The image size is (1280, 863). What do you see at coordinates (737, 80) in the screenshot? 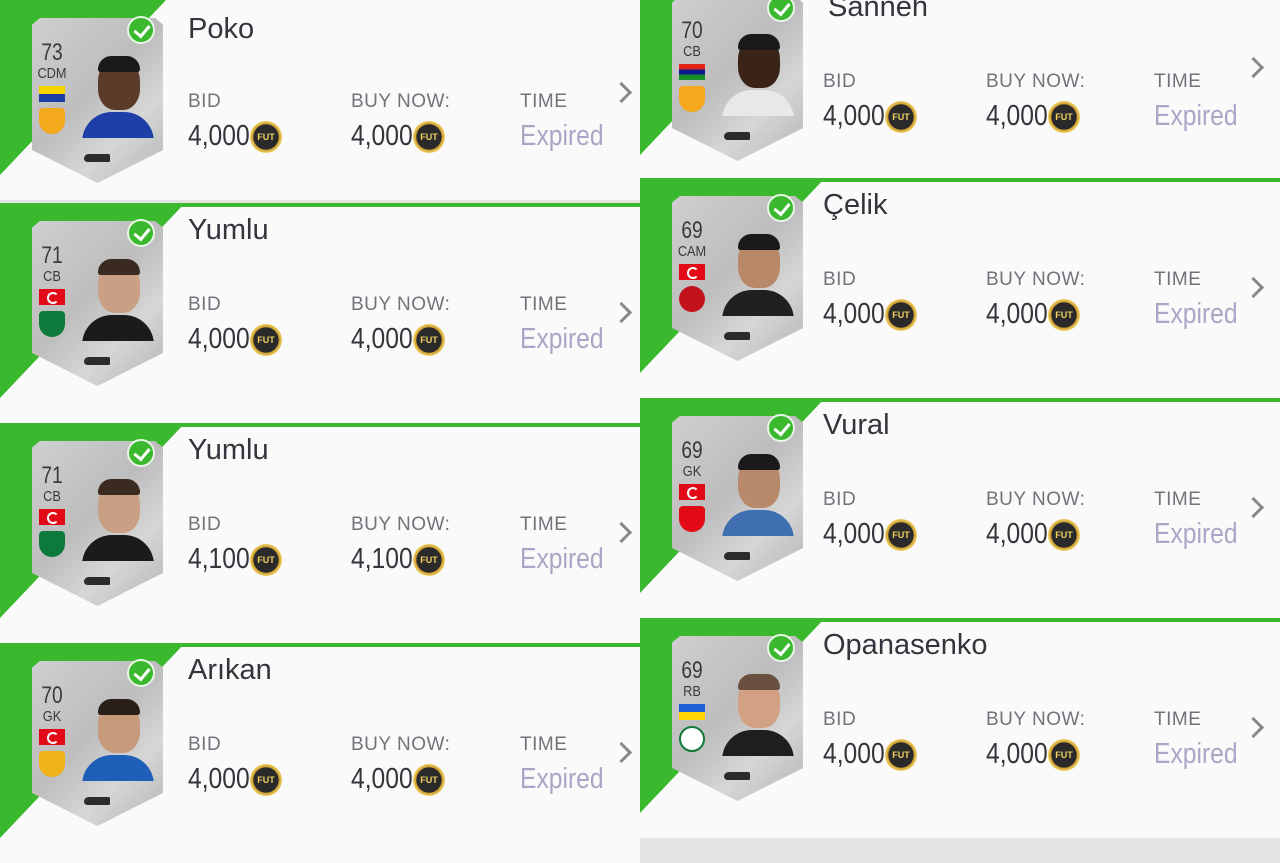
I see `player-card: 70 CB` at bounding box center [737, 80].